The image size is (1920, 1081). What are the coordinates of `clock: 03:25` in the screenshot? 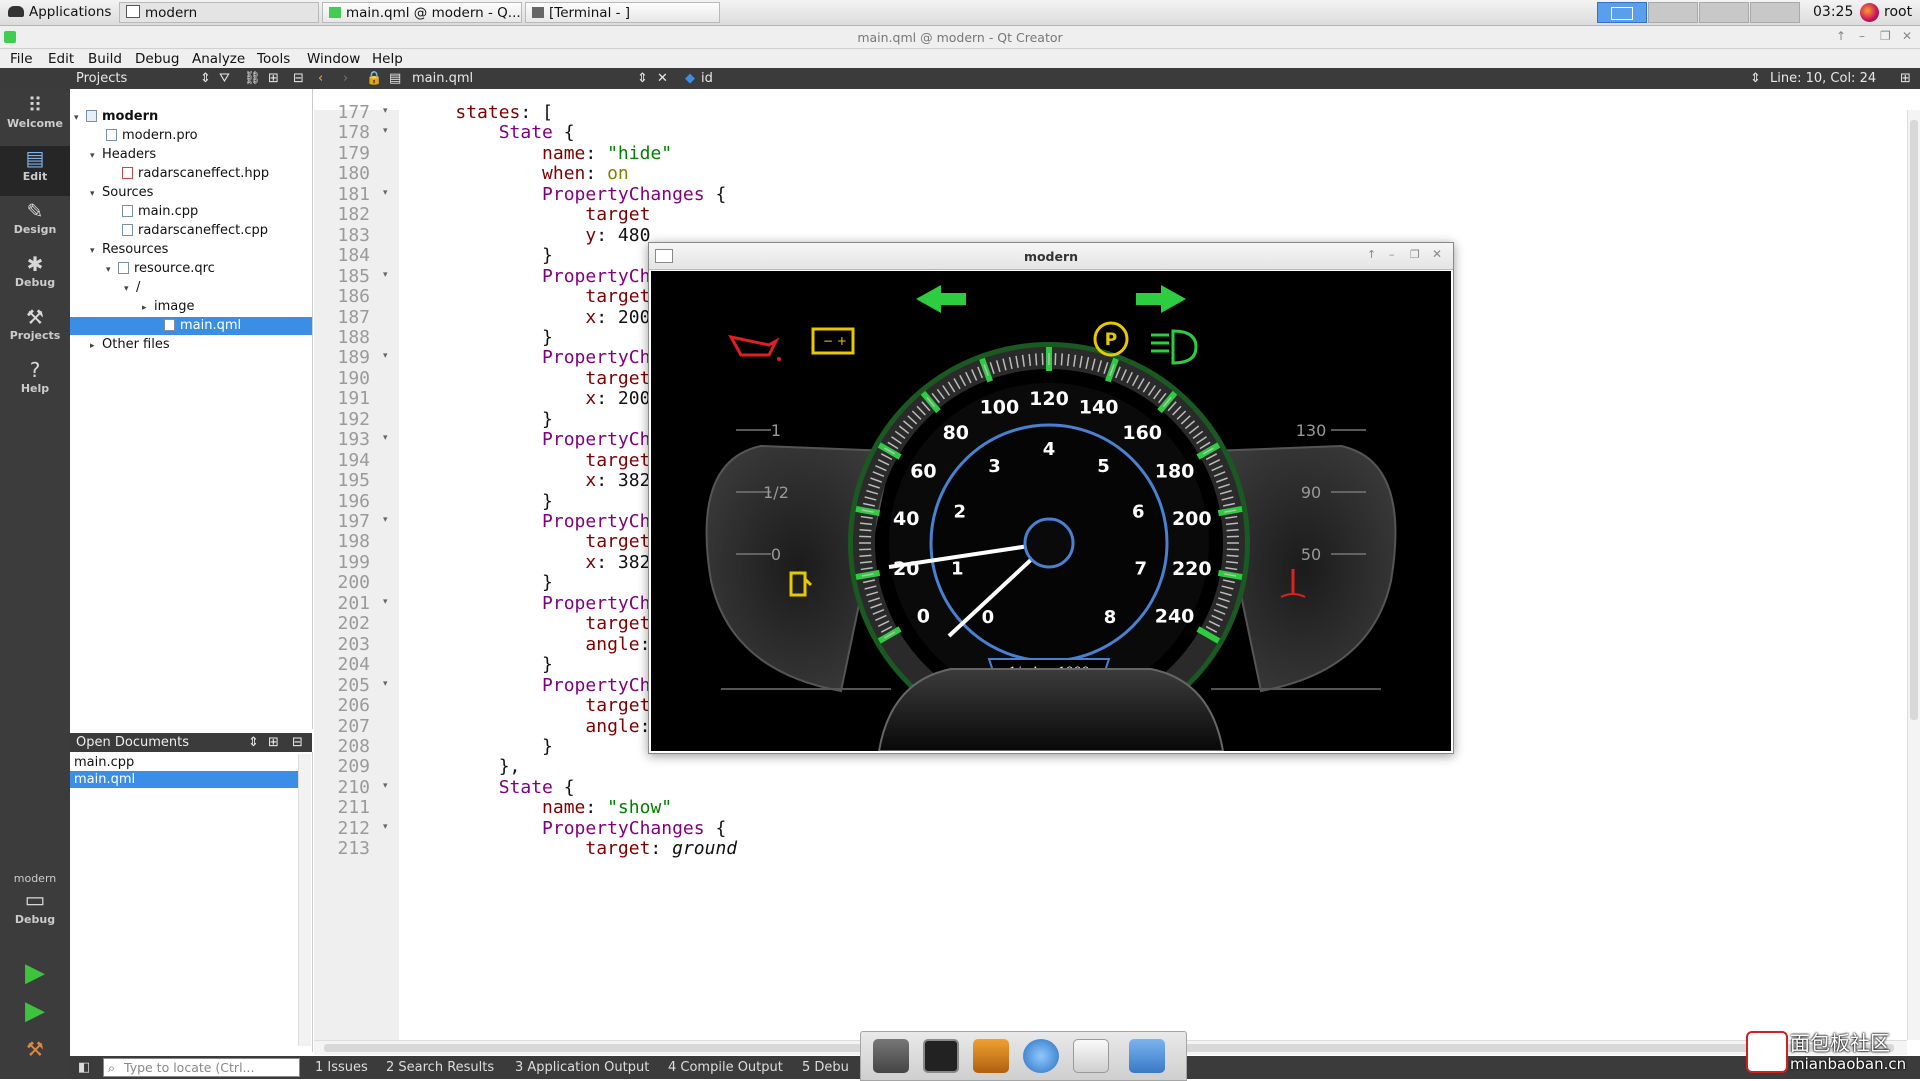 It's located at (1833, 12).